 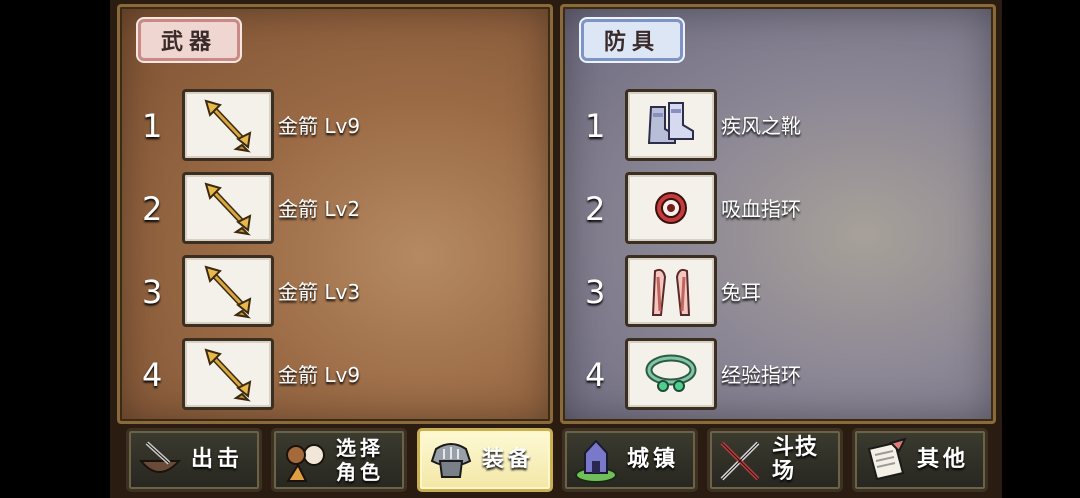 What do you see at coordinates (887, 459) in the screenshot?
I see `other-icon` at bounding box center [887, 459].